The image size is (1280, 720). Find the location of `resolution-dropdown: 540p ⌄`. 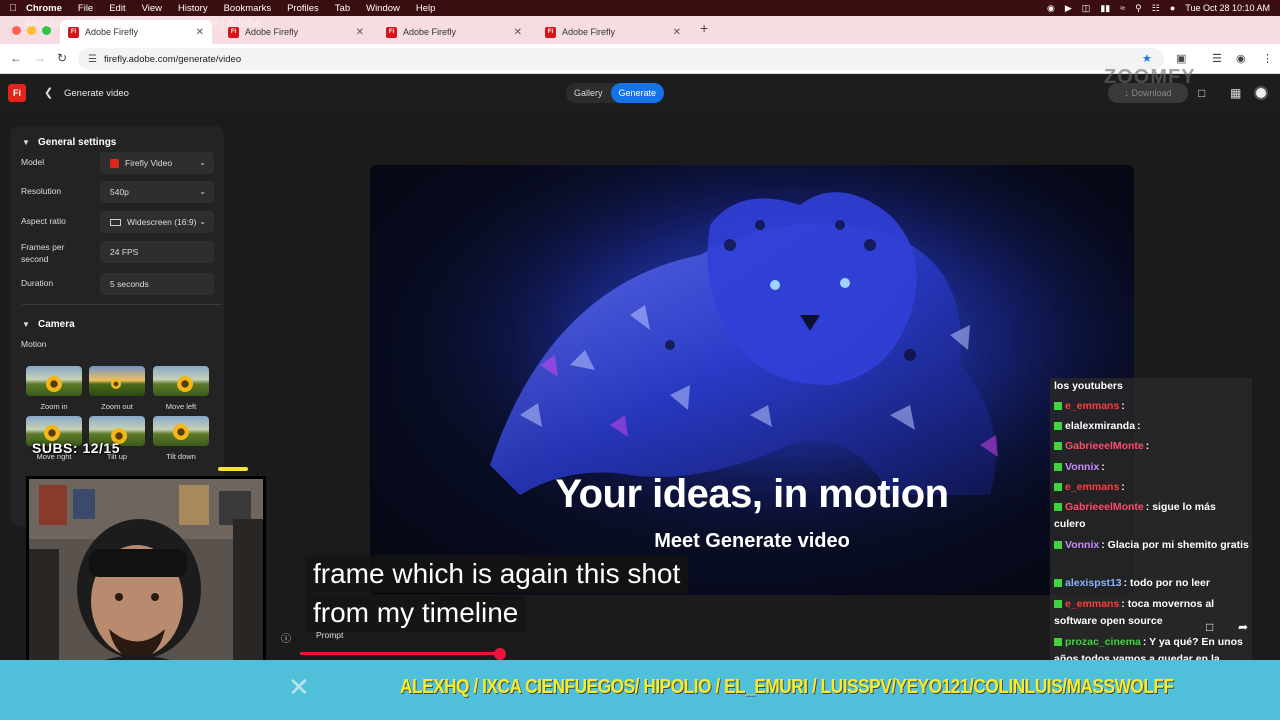

resolution-dropdown: 540p ⌄ is located at coordinates (157, 192).